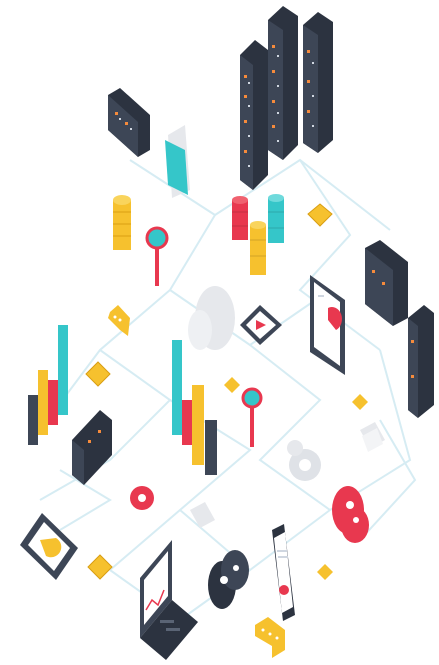 The width and height of the screenshot is (439, 665). Describe the element at coordinates (228, 579) in the screenshot. I see `cloud-gears-dark-icon` at that location.